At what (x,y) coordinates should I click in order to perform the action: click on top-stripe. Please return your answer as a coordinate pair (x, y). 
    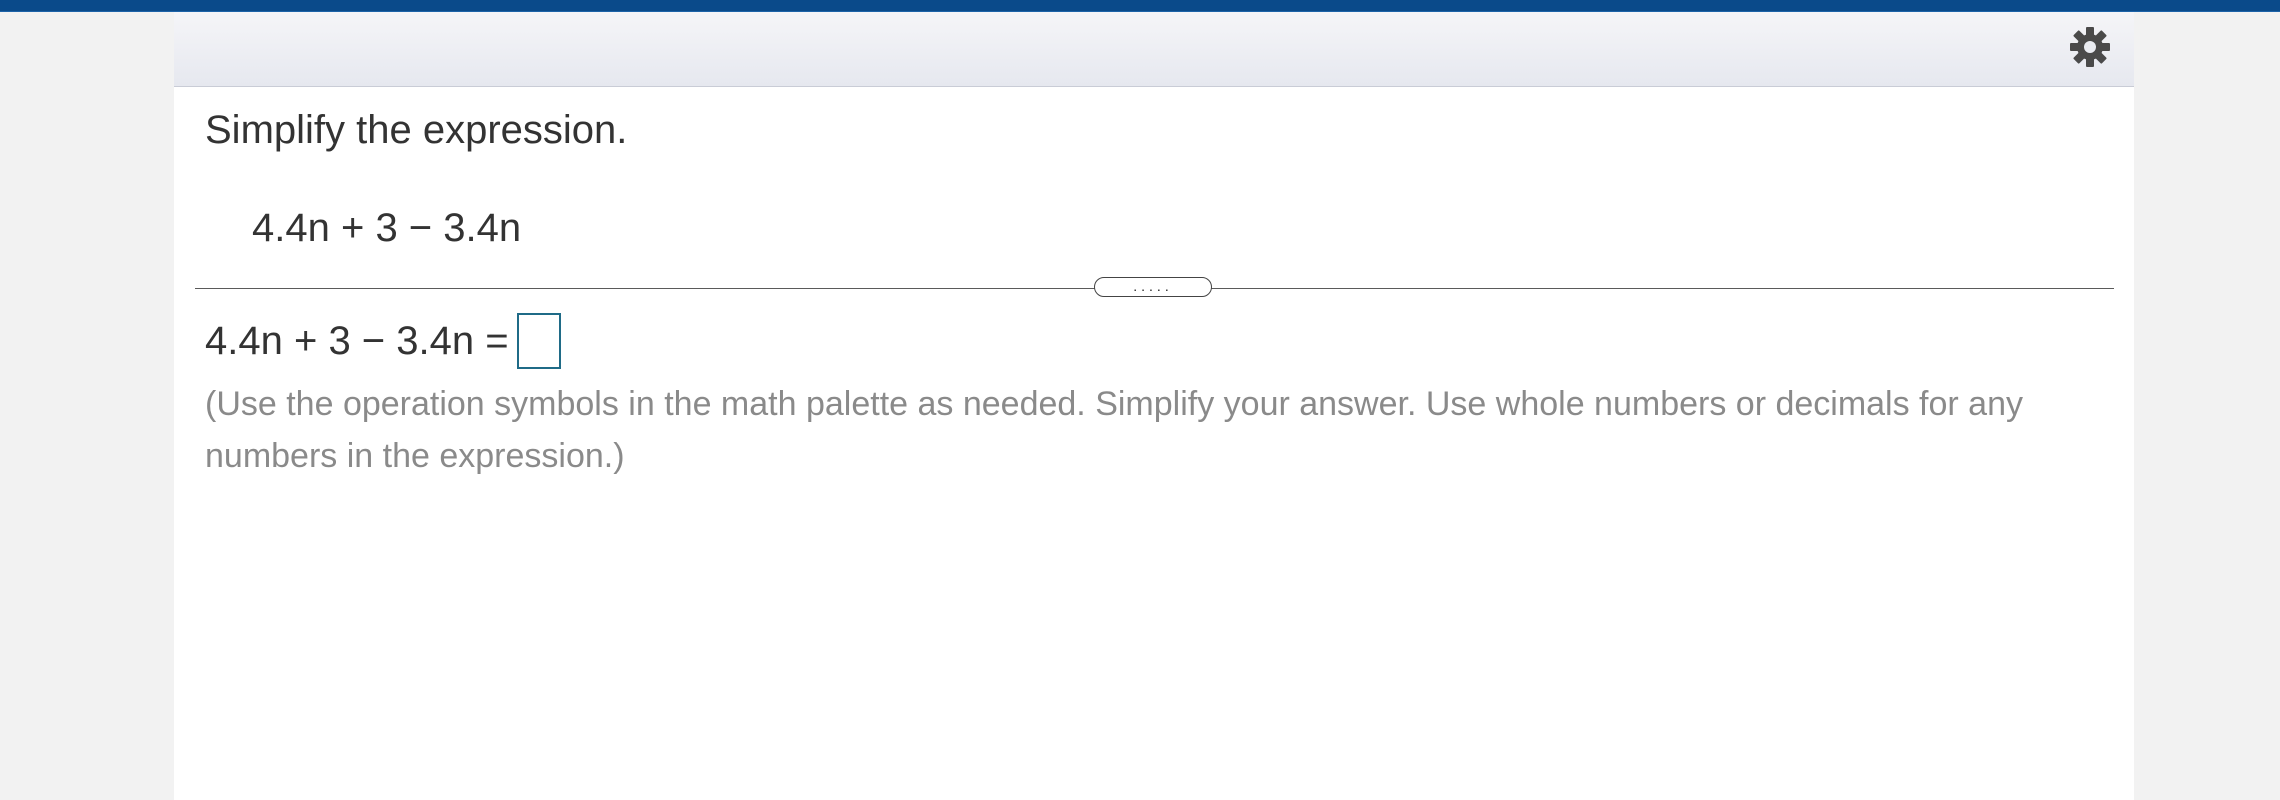
    Looking at the image, I should click on (1140, 6).